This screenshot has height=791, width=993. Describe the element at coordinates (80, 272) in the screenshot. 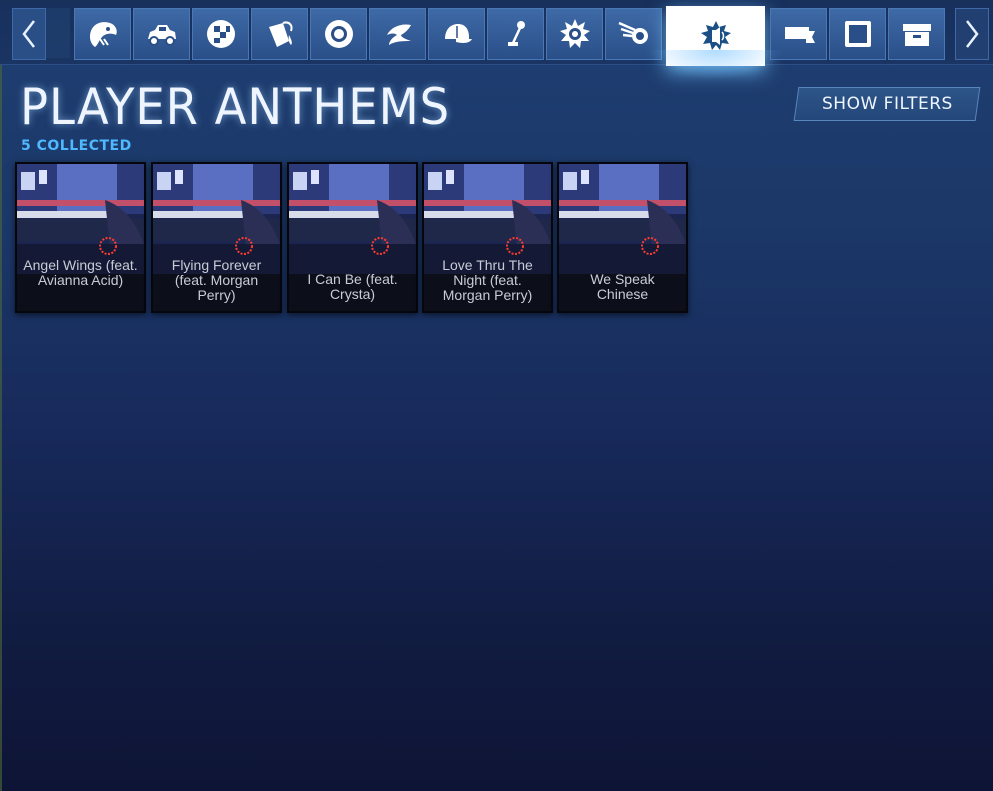

I see `anthem-title: Angel Wings (feat. Avianna Acid)` at that location.